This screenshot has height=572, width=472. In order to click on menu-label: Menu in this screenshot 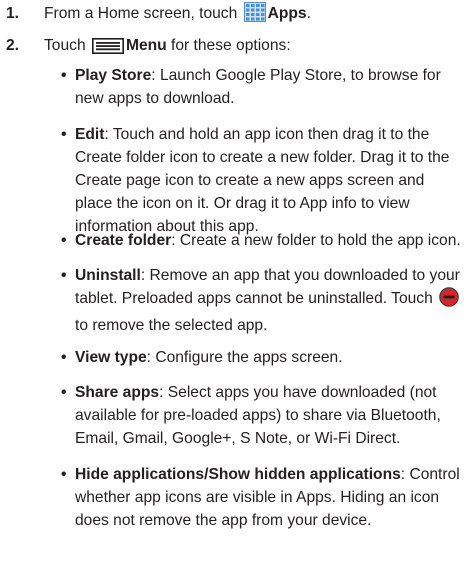, I will do `click(146, 45)`.